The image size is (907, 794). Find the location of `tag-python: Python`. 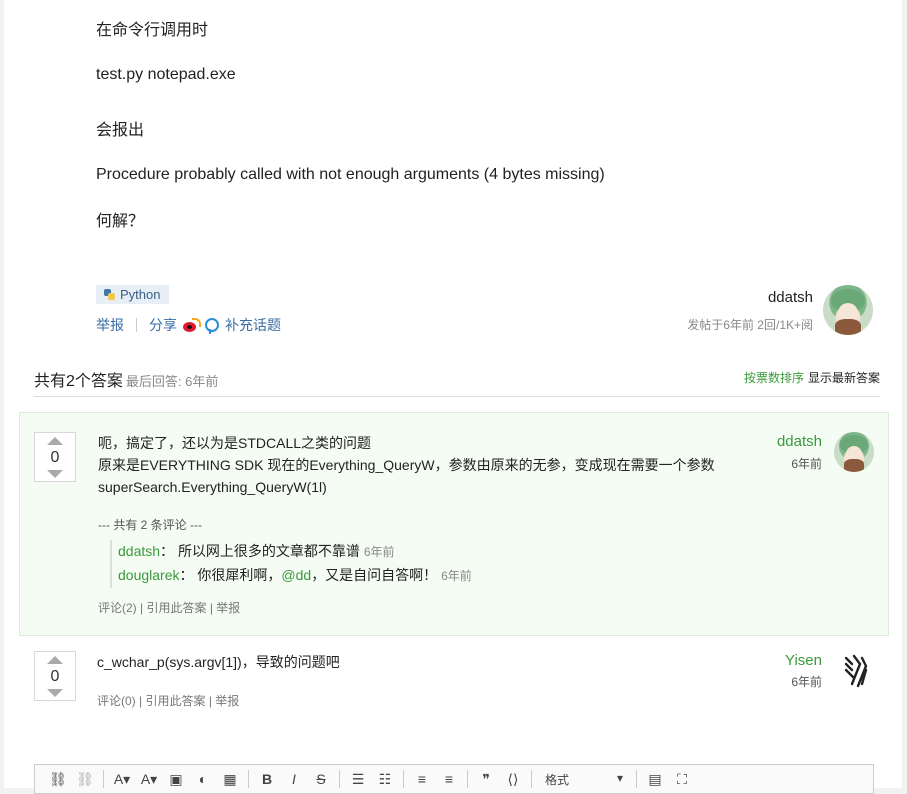

tag-python: Python is located at coordinates (133, 294).